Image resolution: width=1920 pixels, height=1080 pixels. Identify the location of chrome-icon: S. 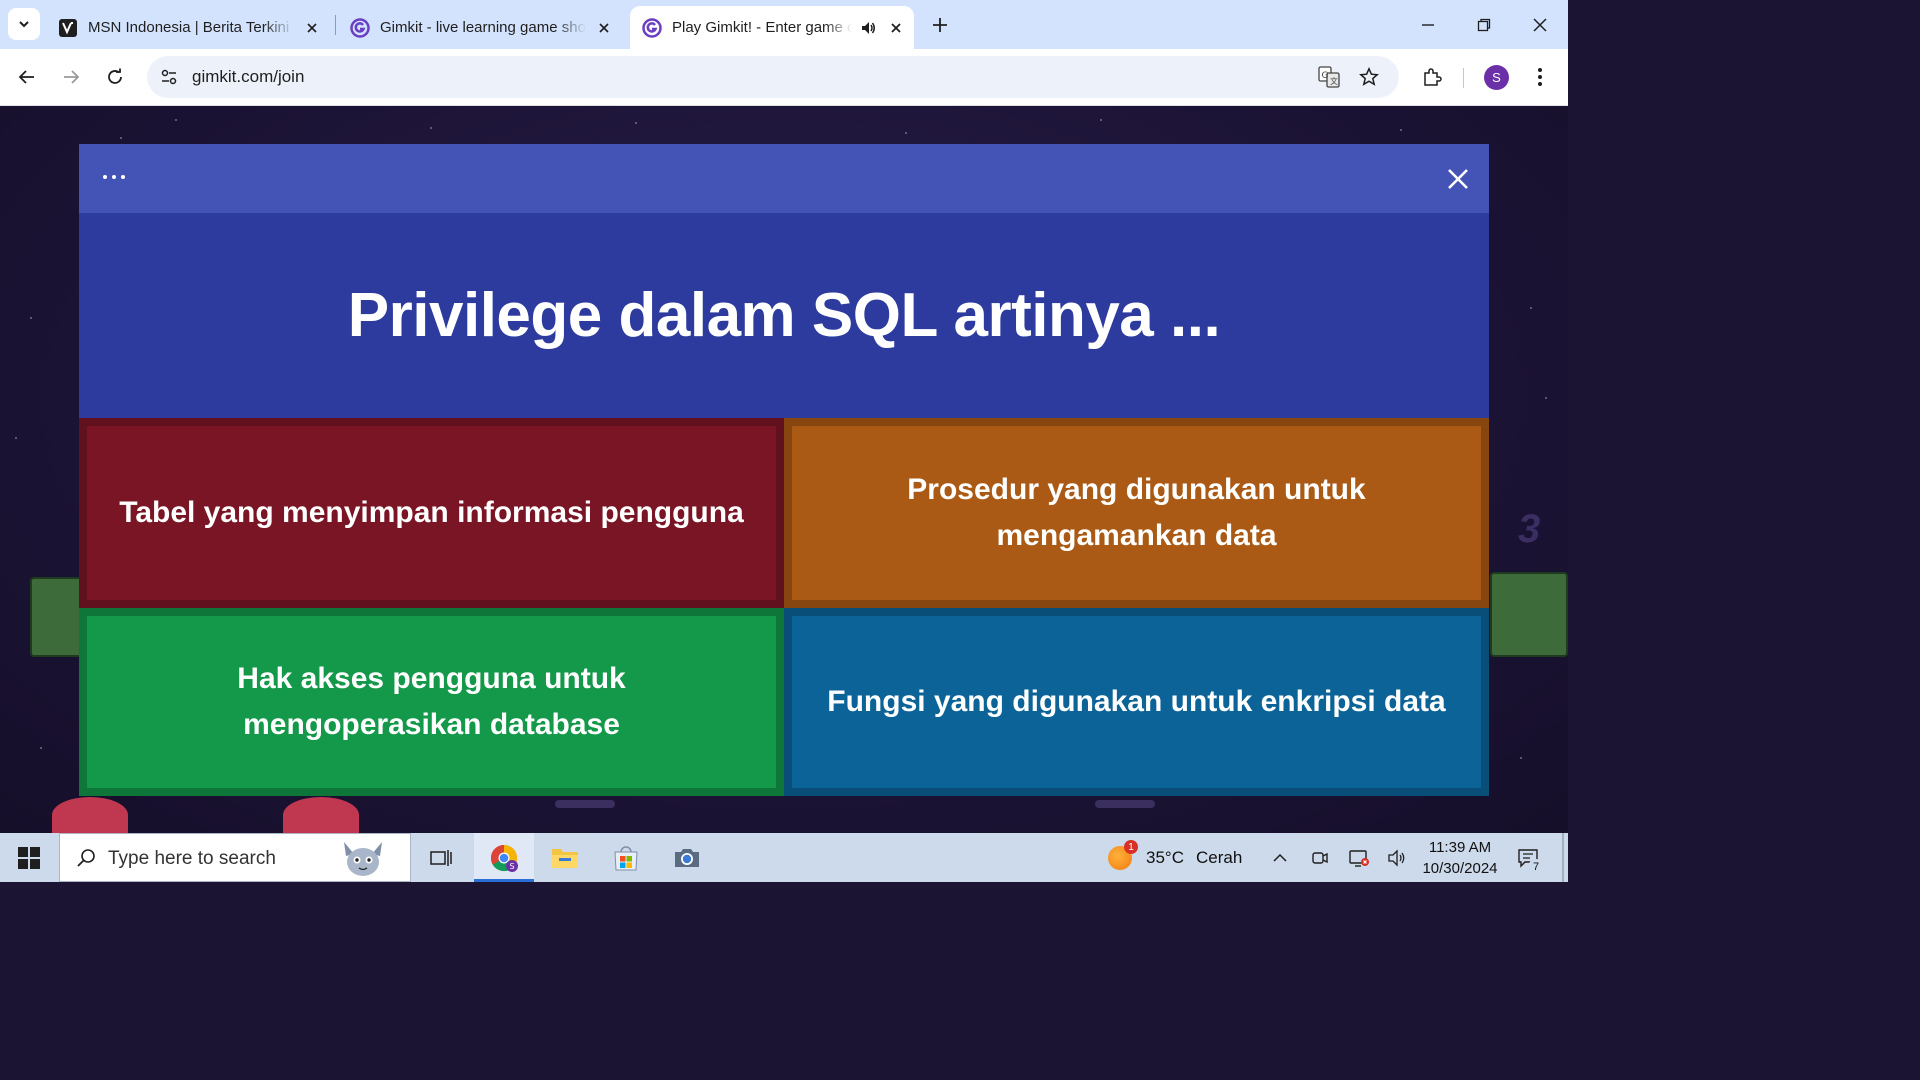
(504, 857).